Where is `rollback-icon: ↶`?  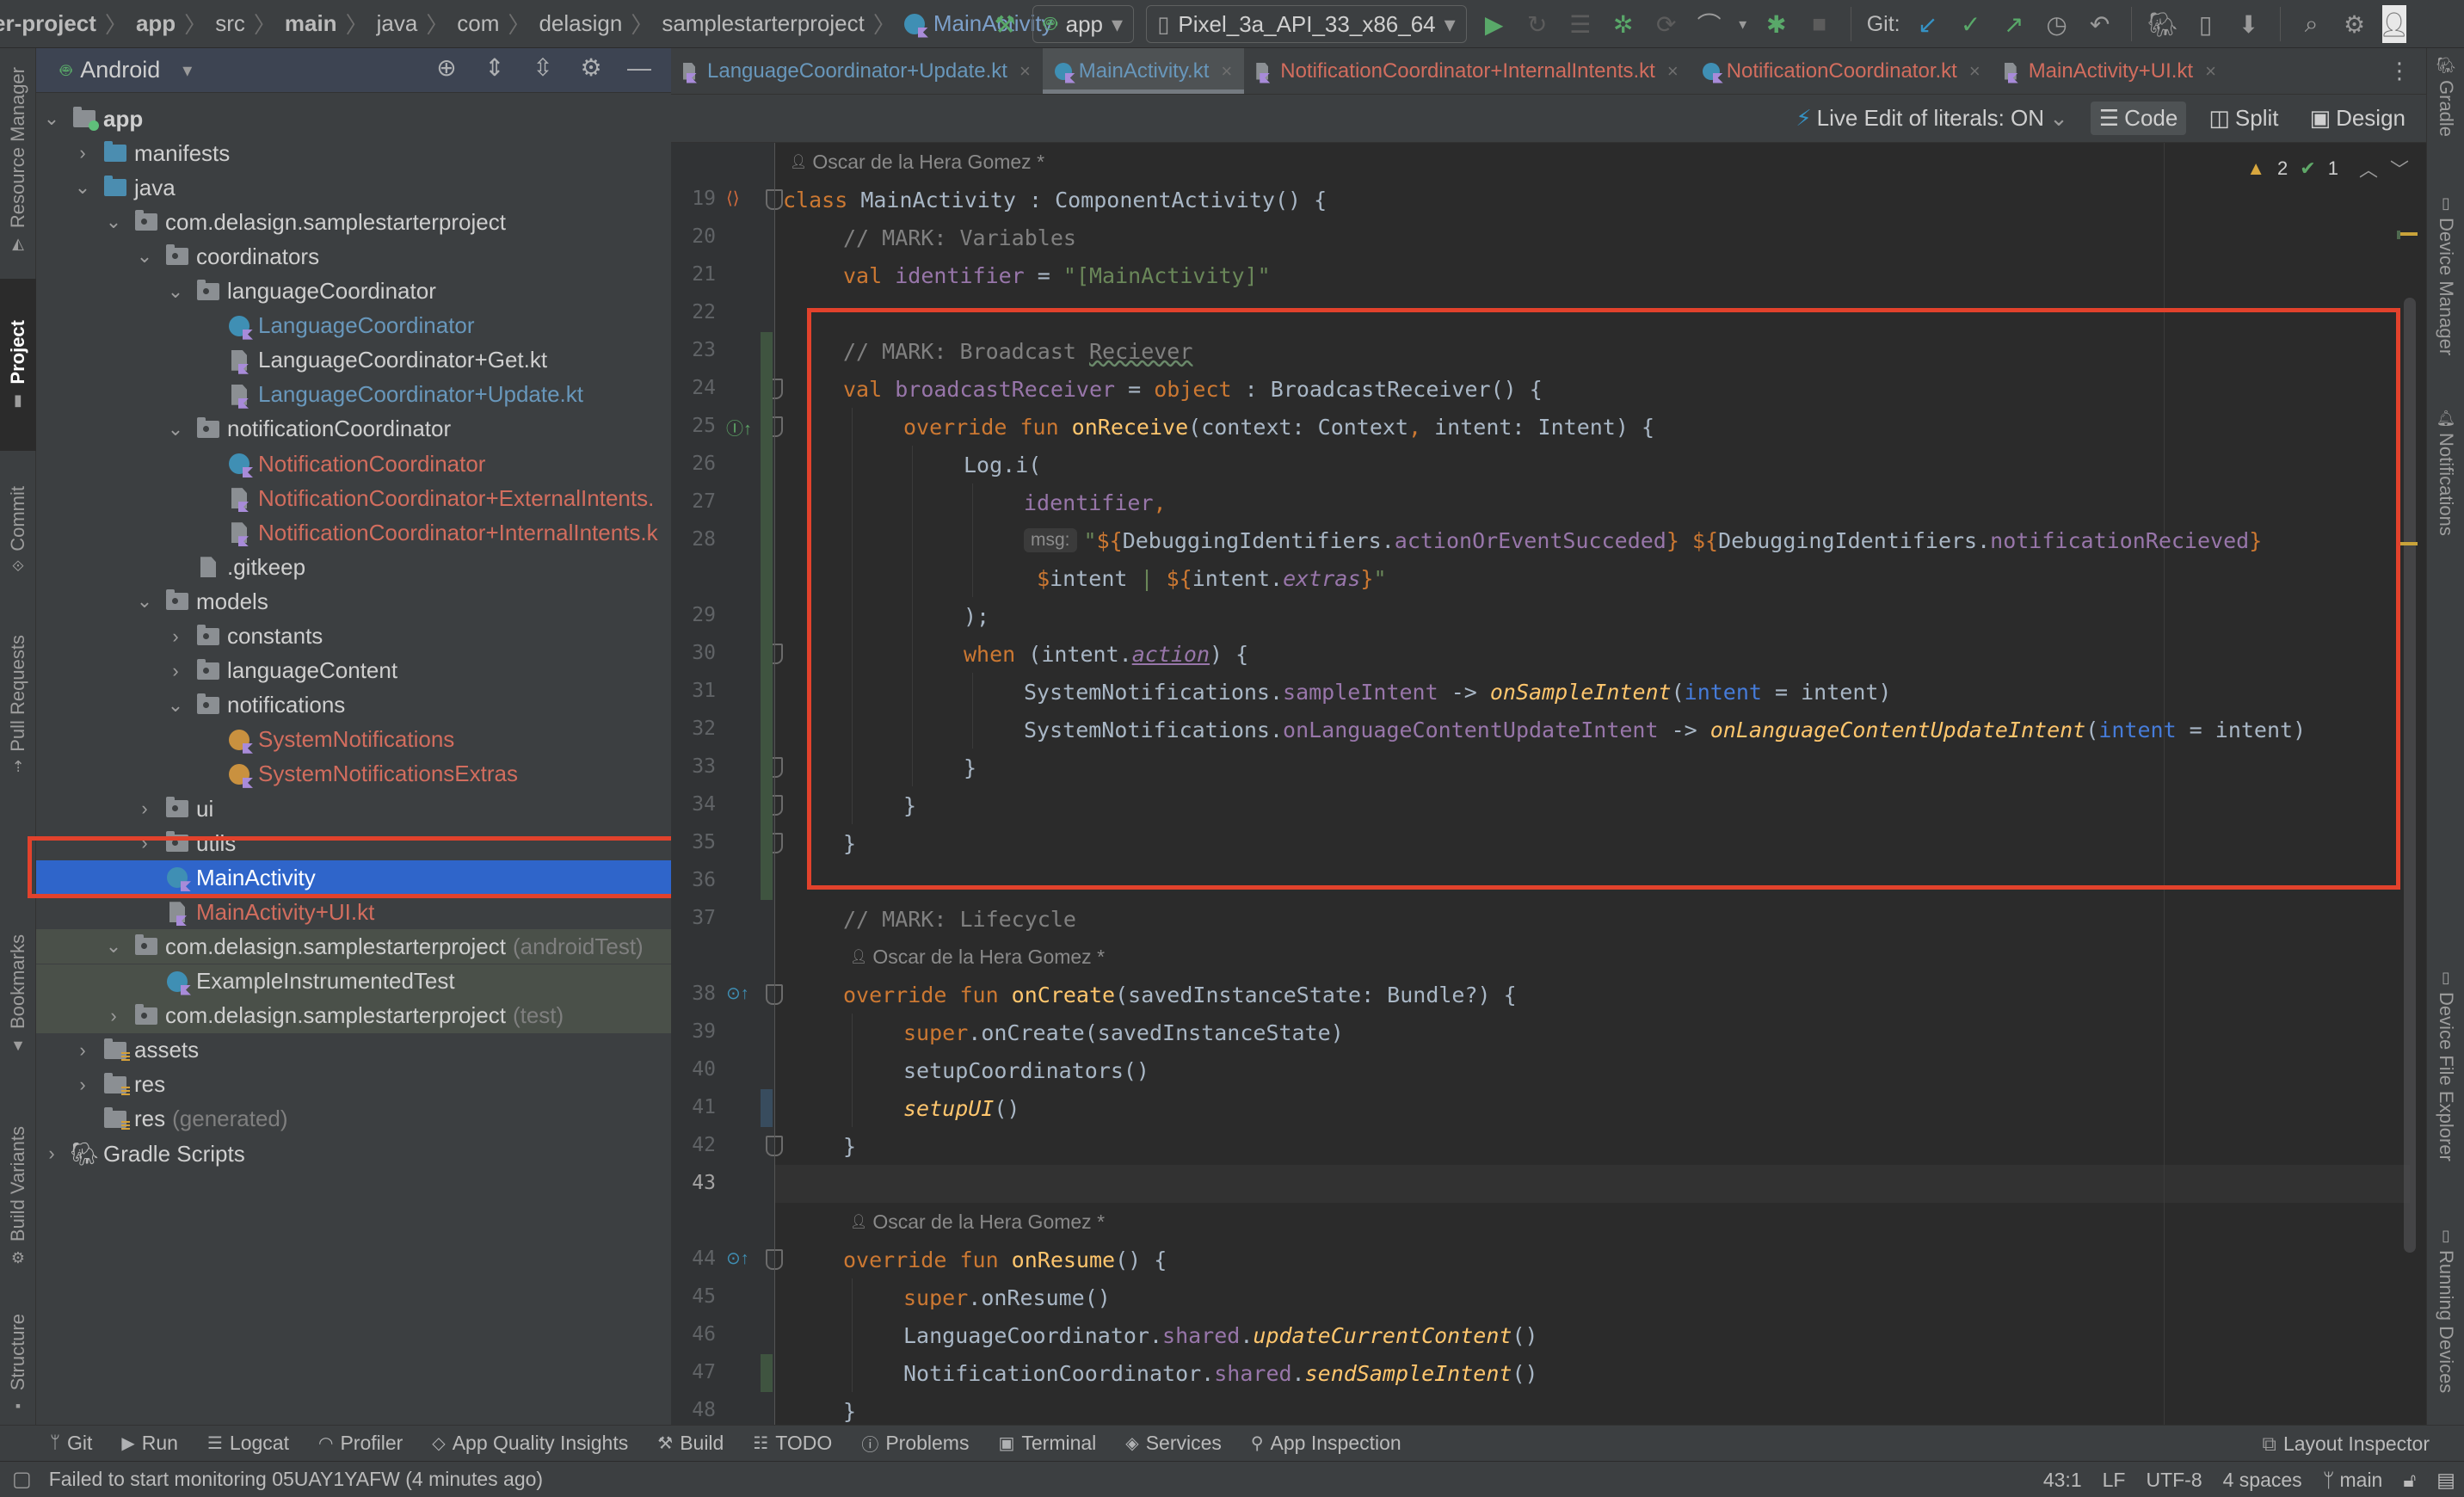 rollback-icon: ↶ is located at coordinates (2101, 25).